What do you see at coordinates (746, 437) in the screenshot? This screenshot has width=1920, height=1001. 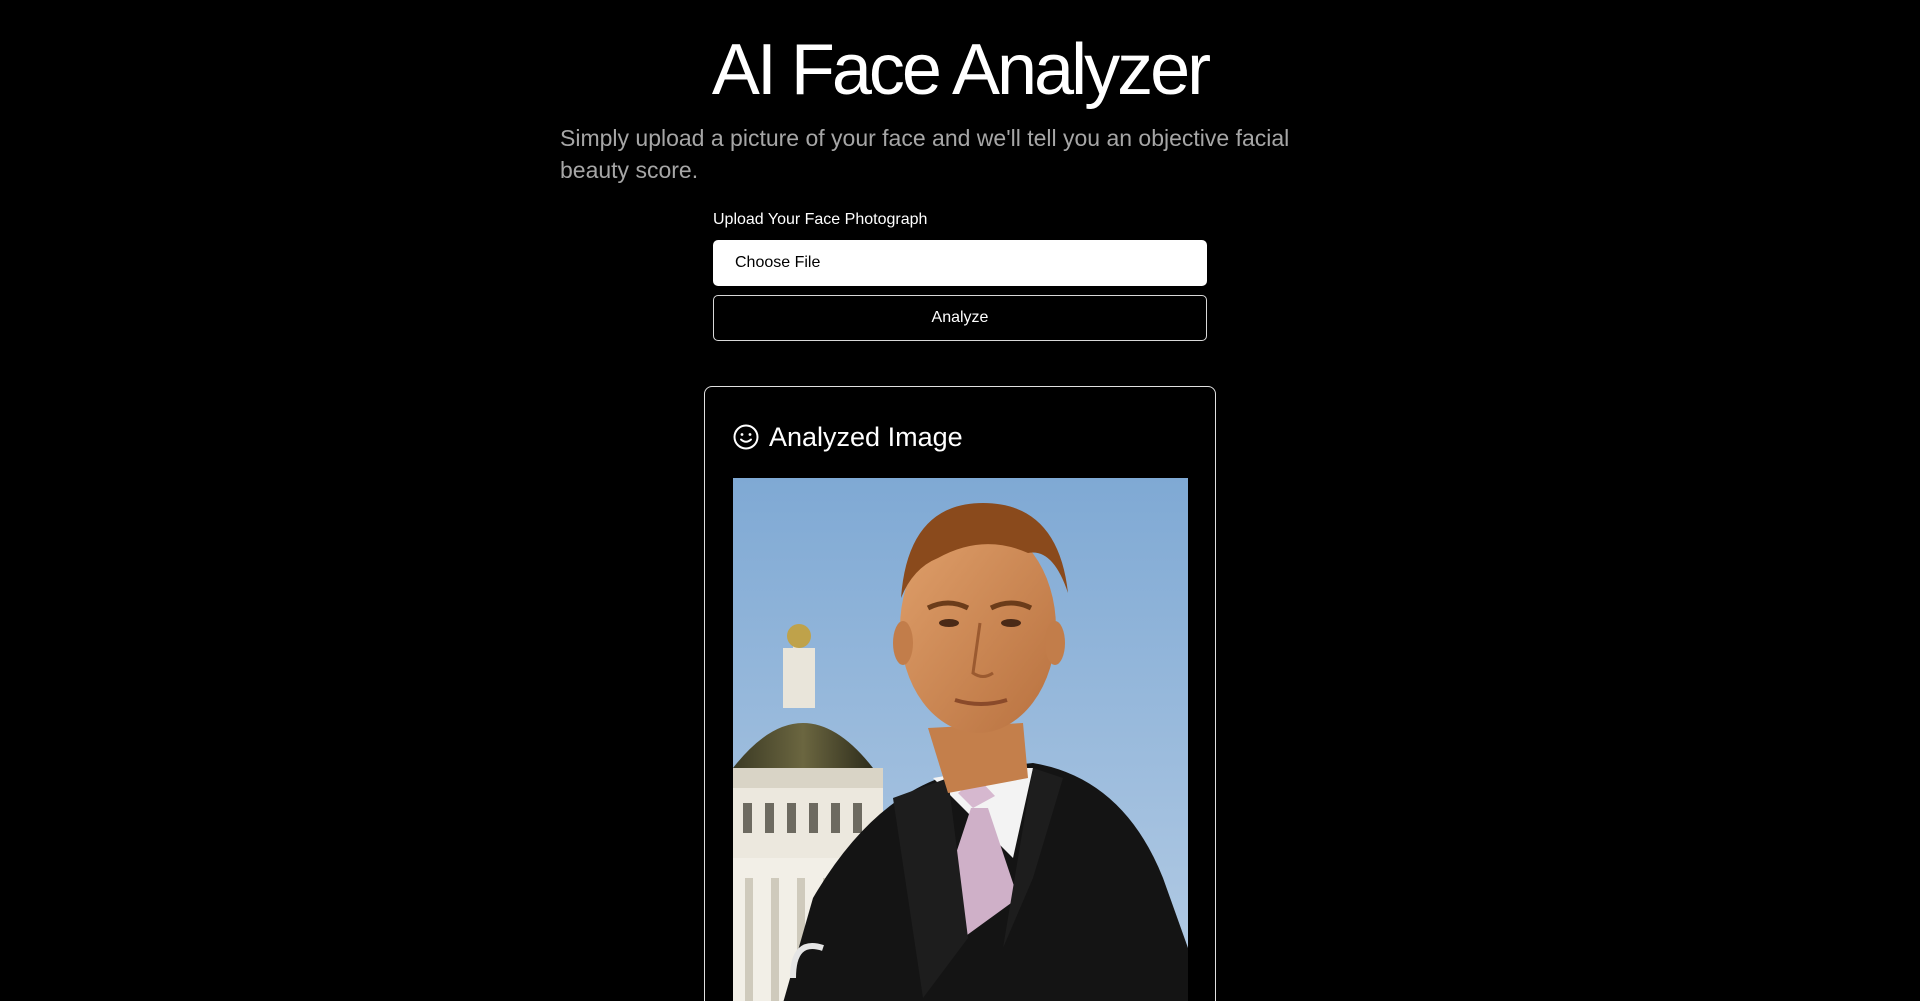 I see `smiley-face-icon` at bounding box center [746, 437].